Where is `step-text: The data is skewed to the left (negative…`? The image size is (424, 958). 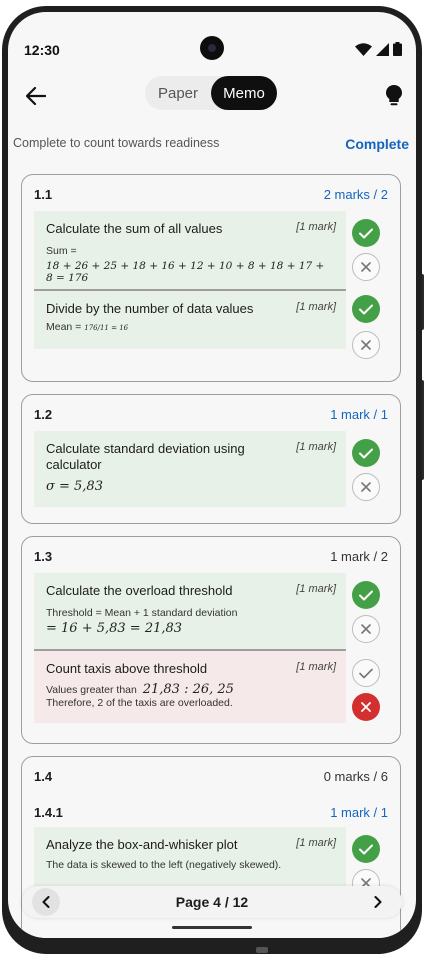 step-text: The data is skewed to the left (negative… is located at coordinates (164, 865).